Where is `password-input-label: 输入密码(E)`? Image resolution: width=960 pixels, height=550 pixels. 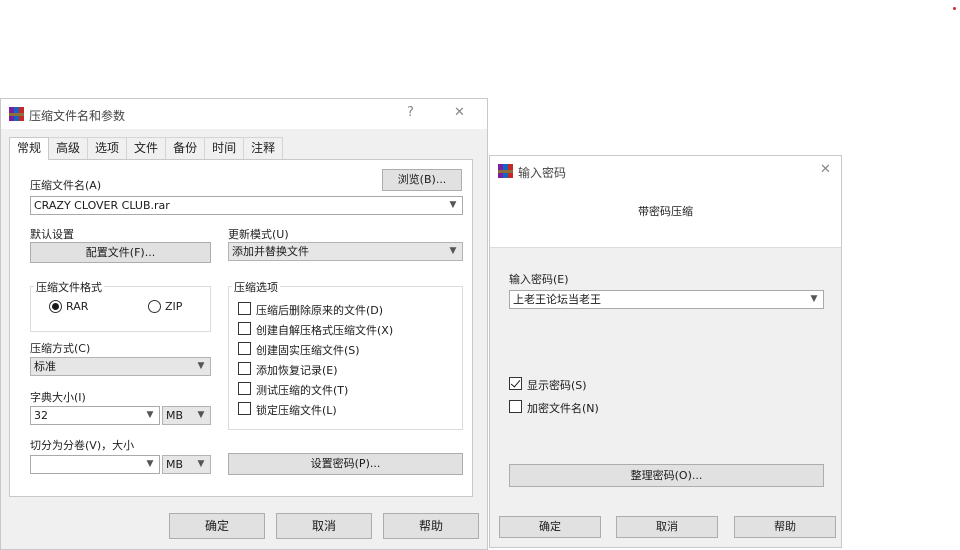
password-input-label: 输入密码(E) is located at coordinates (539, 279).